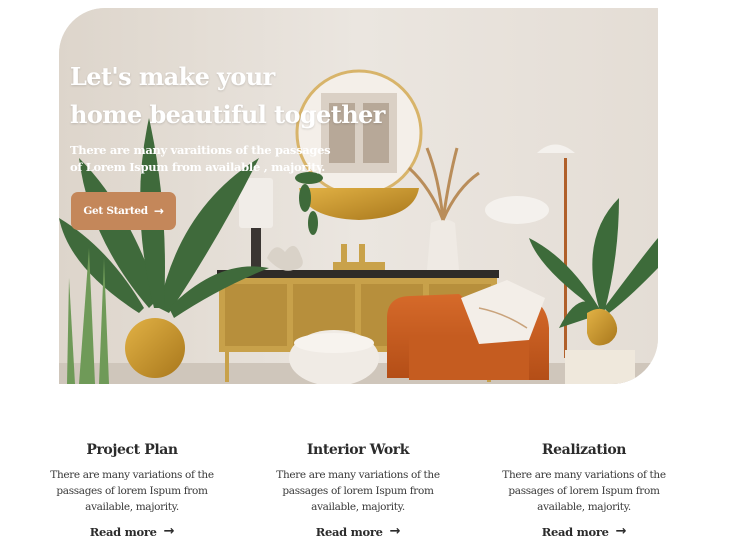 Image resolution: width=744 pixels, height=558 pixels. I want to click on get-started-button: Get Started →, so click(123, 211).